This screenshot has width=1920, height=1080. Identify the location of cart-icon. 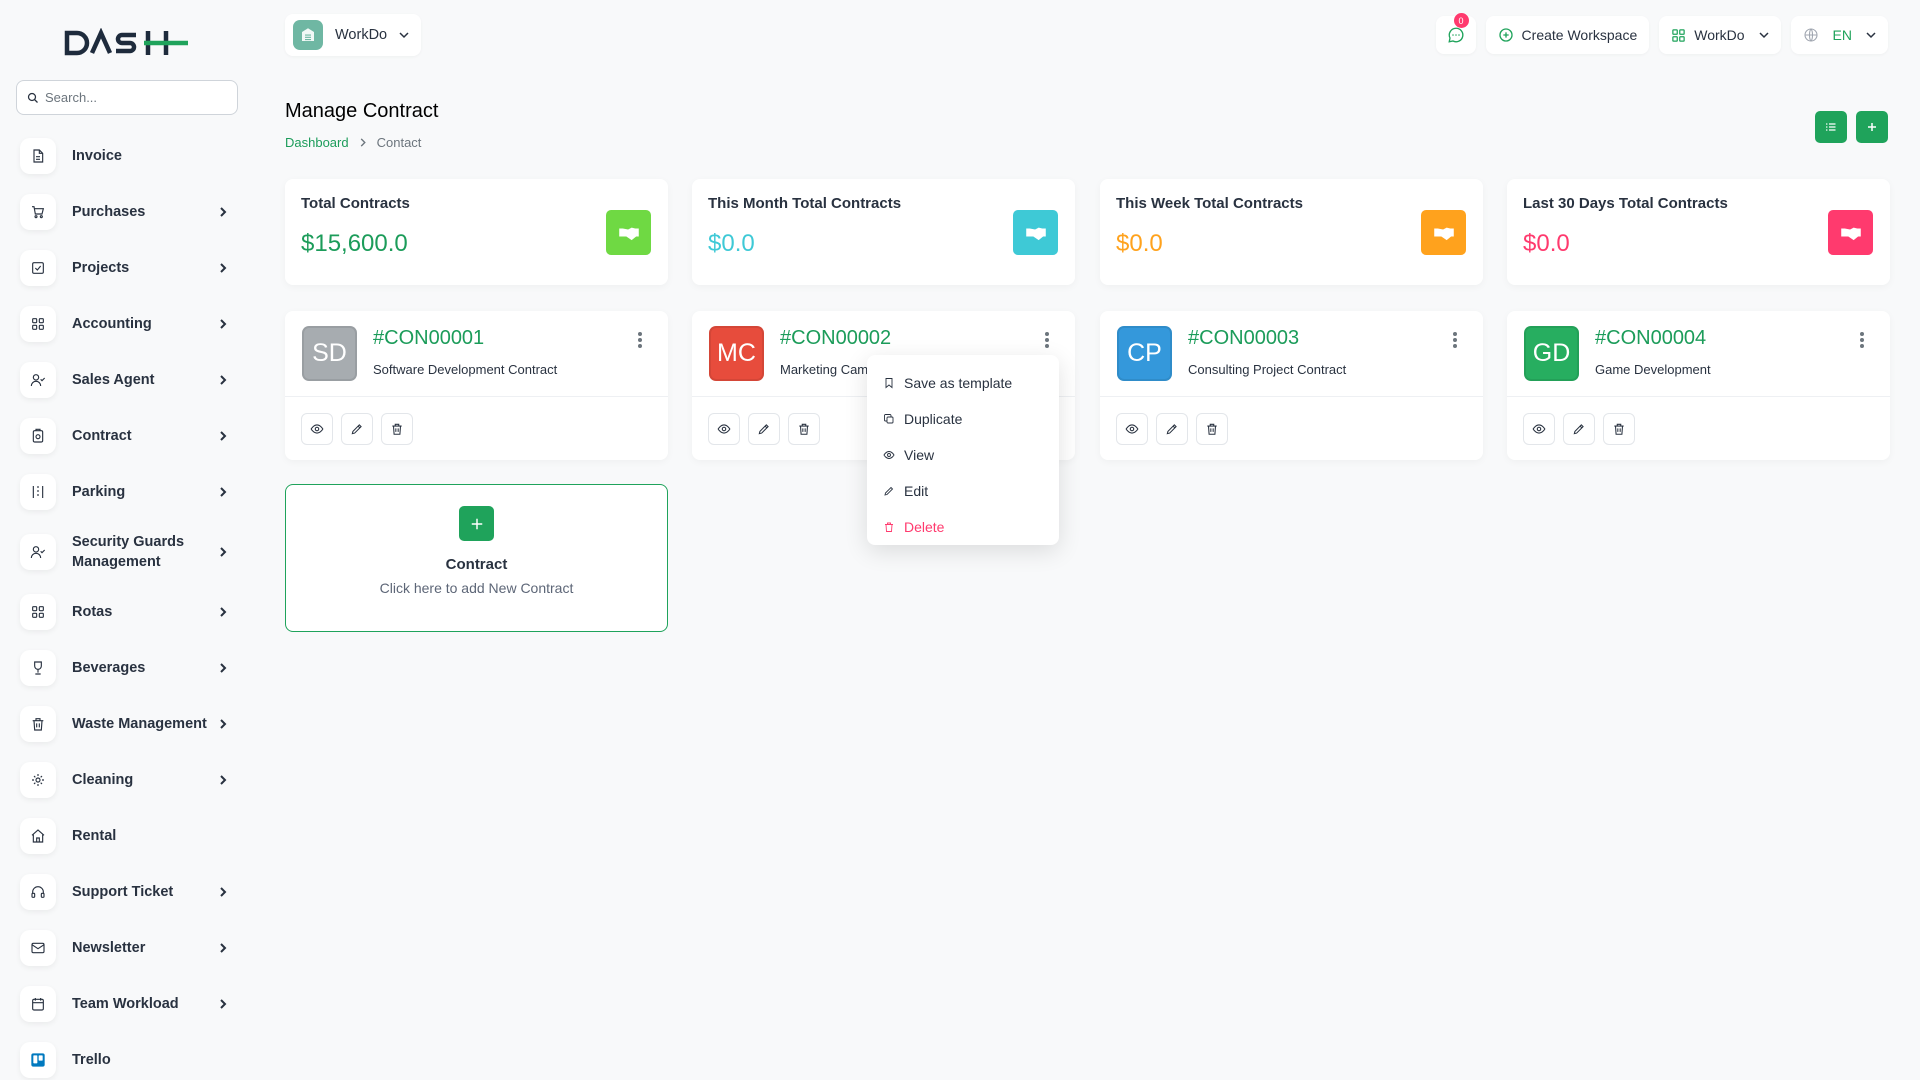
(38, 212).